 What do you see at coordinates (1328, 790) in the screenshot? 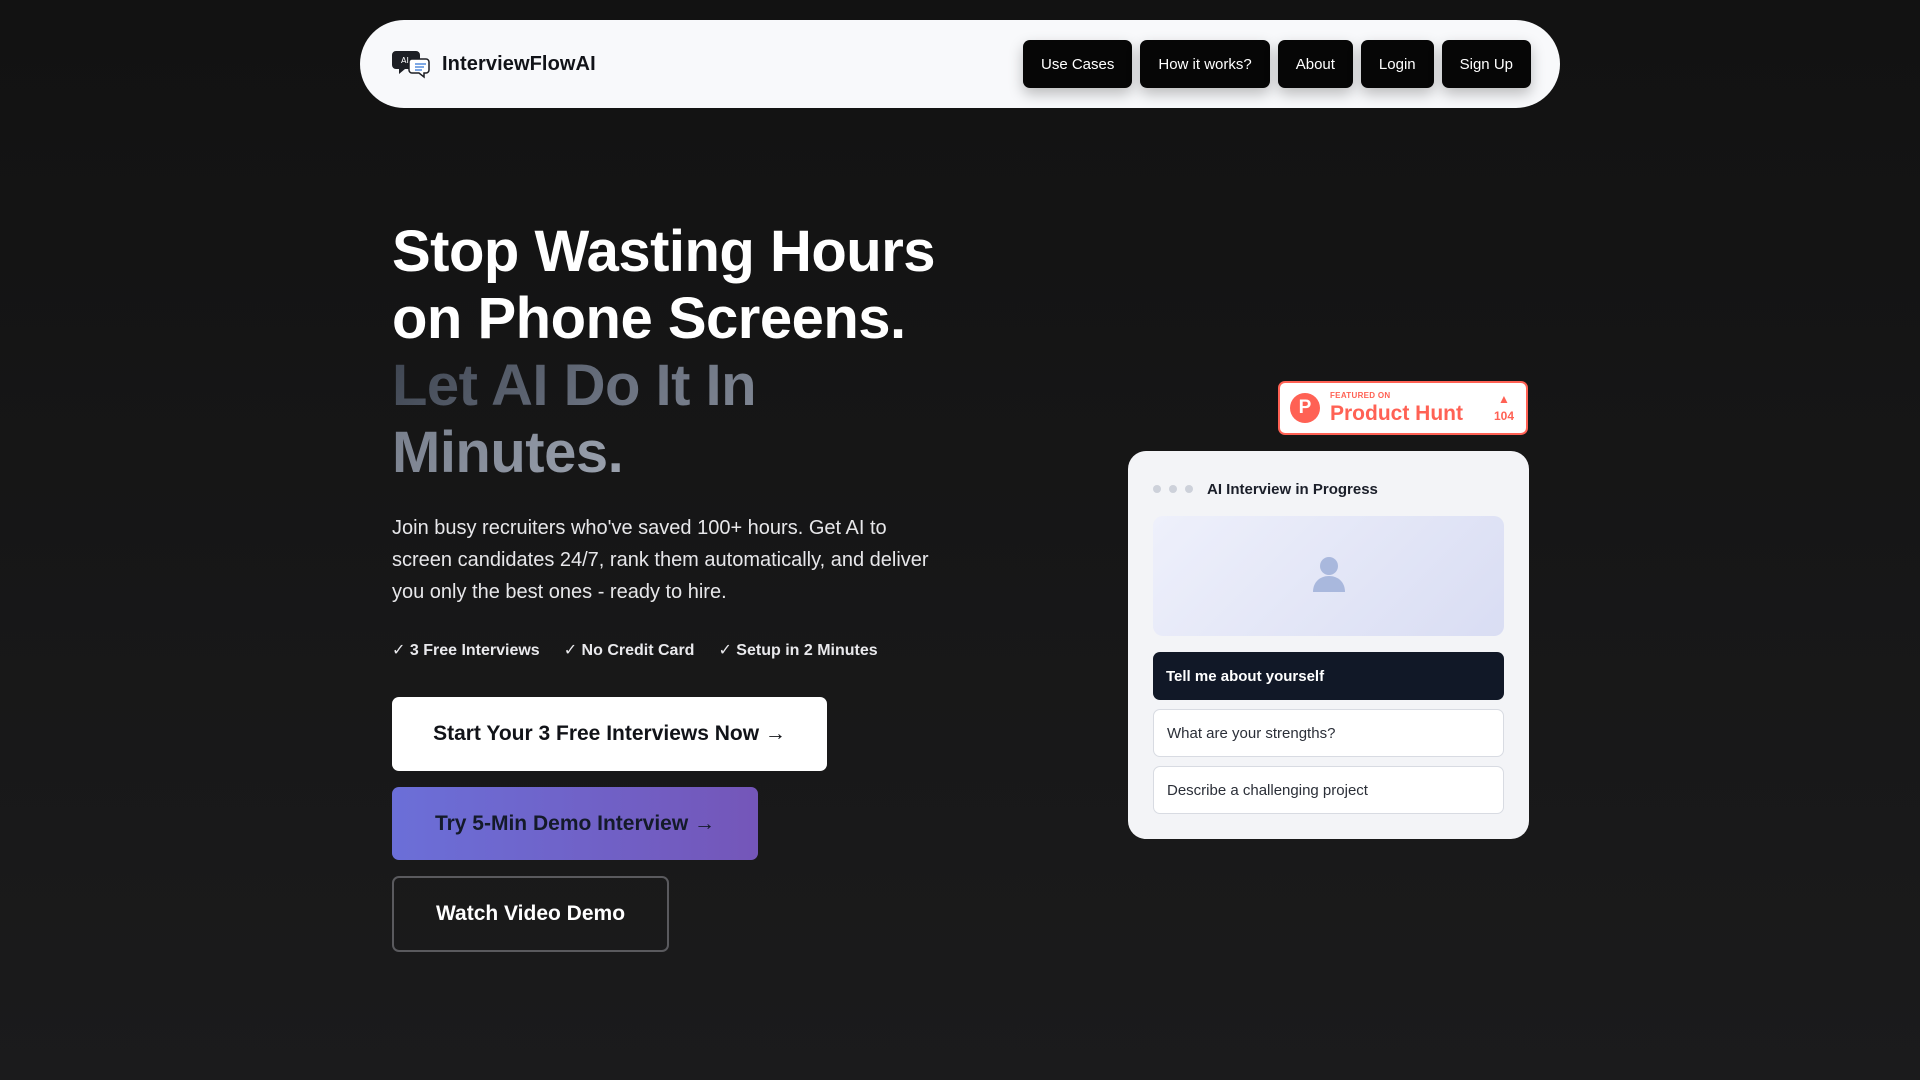
I see `question-item: Describe a challenging project` at bounding box center [1328, 790].